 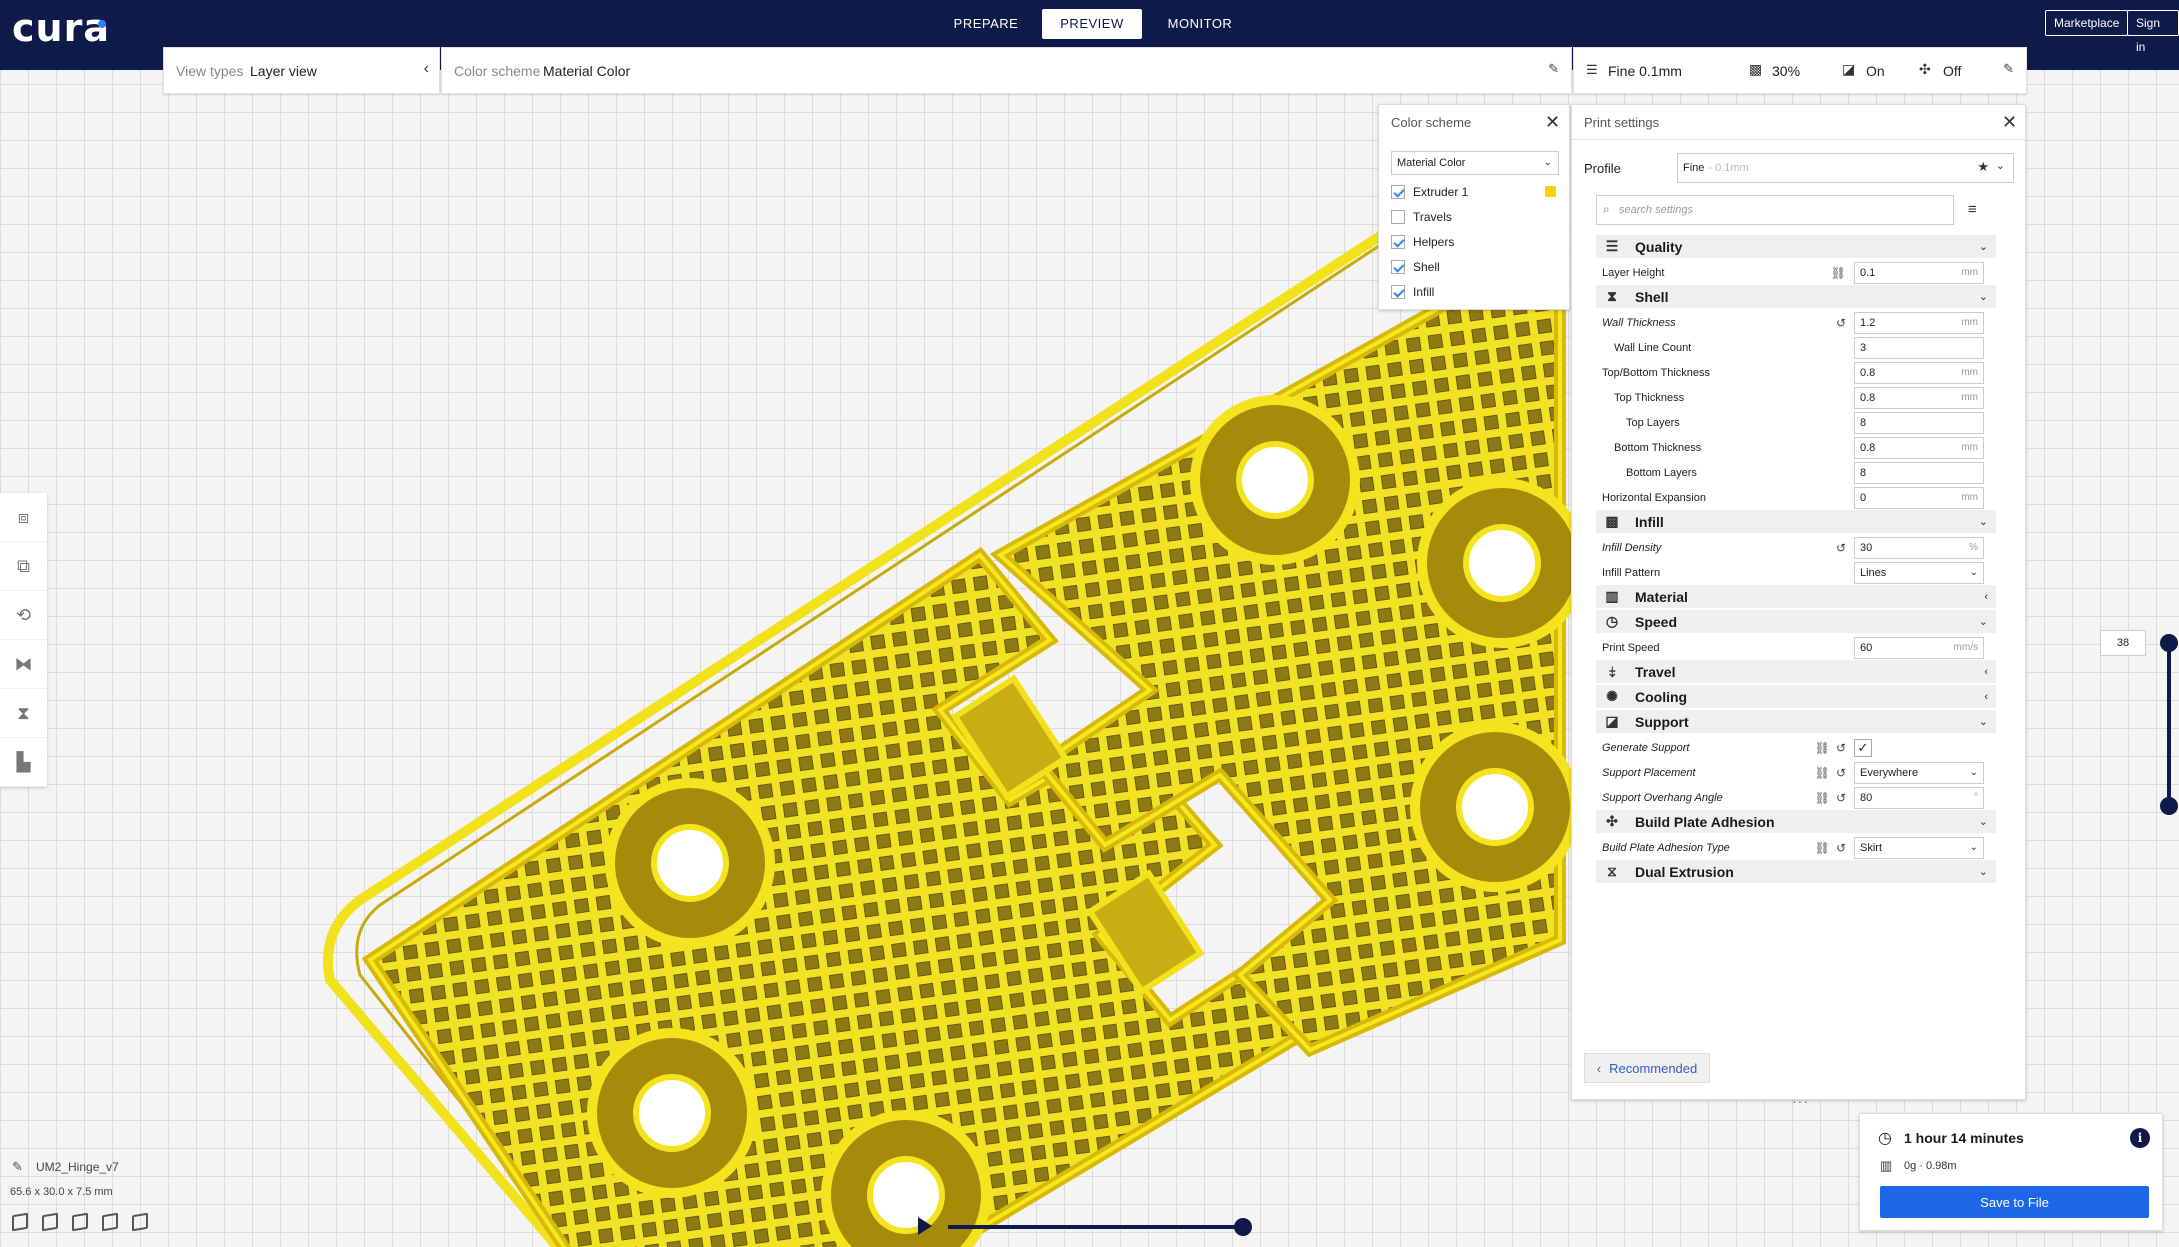 What do you see at coordinates (23, 566) in the screenshot?
I see `tool-scale: ⧉` at bounding box center [23, 566].